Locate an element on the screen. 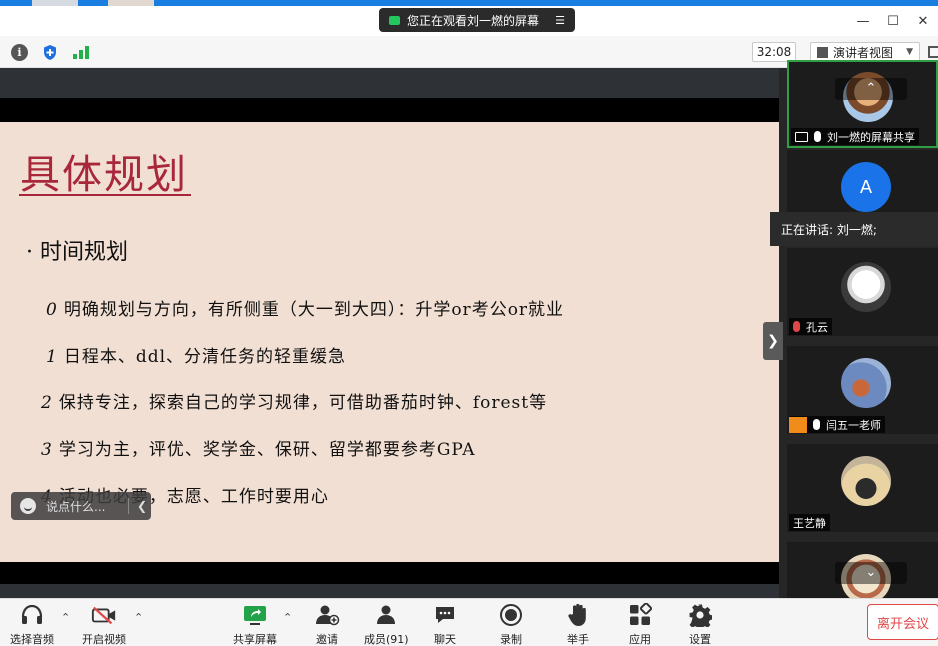 The height and width of the screenshot is (646, 938). meeting-timer: 32:08 is located at coordinates (774, 52).